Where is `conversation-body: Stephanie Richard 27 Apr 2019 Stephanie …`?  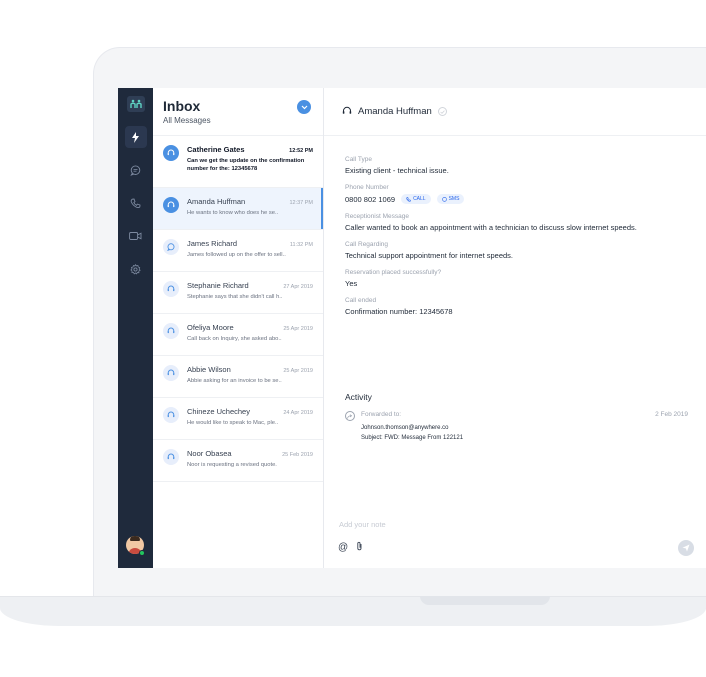
conversation-body: Stephanie Richard 27 Apr 2019 Stephanie … is located at coordinates (250, 297).